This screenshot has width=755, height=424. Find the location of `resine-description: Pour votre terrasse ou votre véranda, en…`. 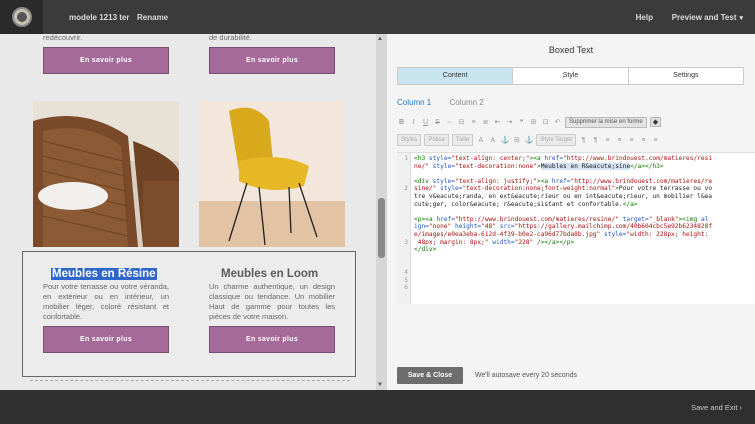

resine-description: Pour votre terrasse ou votre véranda, en… is located at coordinates (106, 301).